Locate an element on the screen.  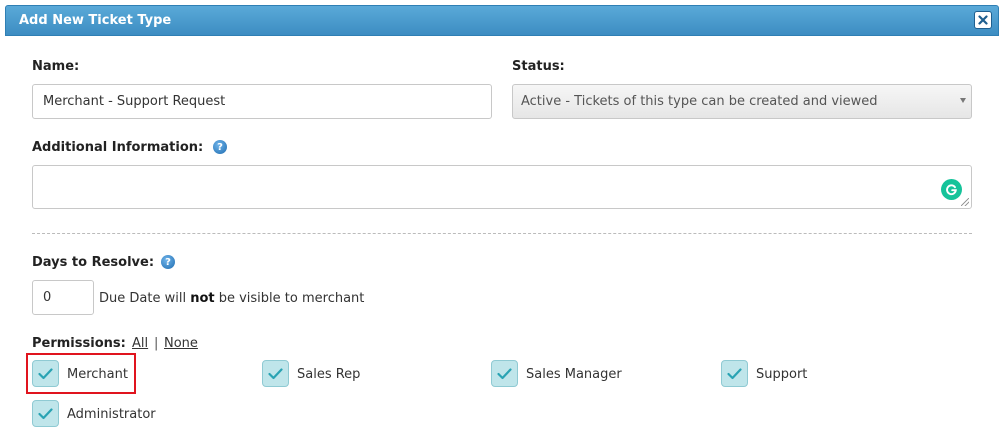
dialog-titlebar: Add New Ticket Type is located at coordinates (502, 20).